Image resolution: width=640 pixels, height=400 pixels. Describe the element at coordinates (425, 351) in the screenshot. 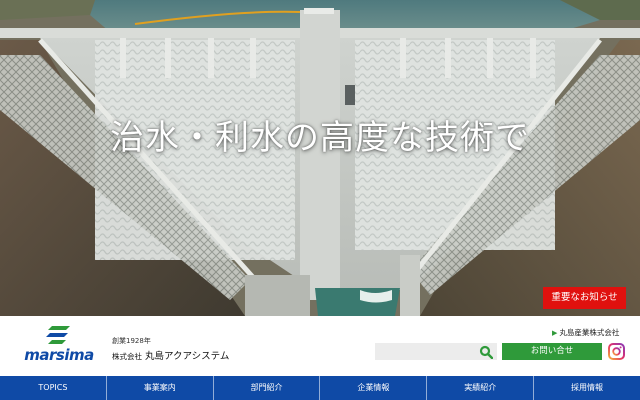

I see `search-input` at that location.